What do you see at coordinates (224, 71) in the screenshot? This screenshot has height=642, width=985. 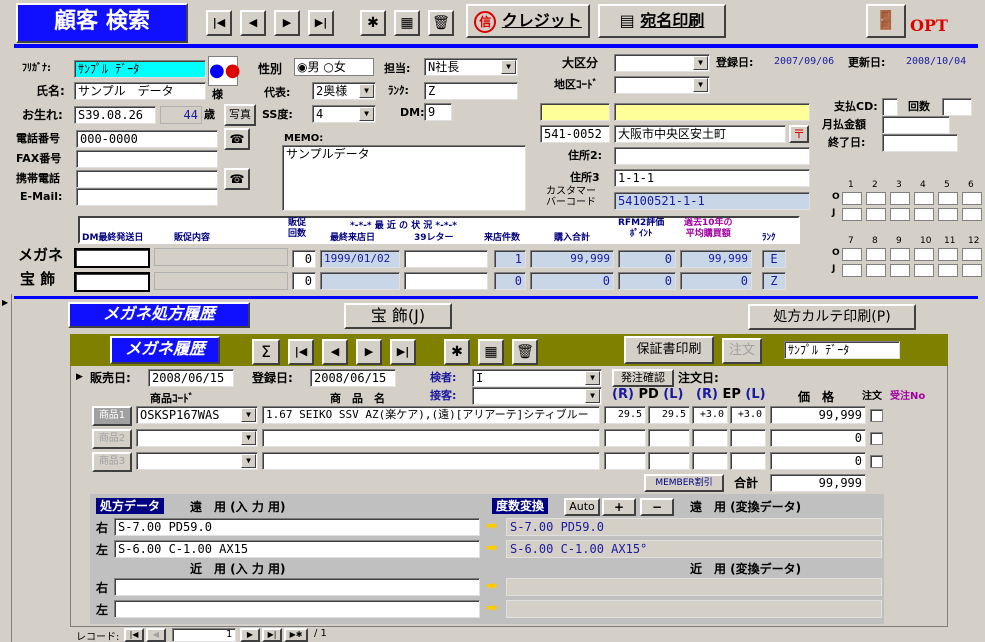 I see `customer-icon: ●●` at bounding box center [224, 71].